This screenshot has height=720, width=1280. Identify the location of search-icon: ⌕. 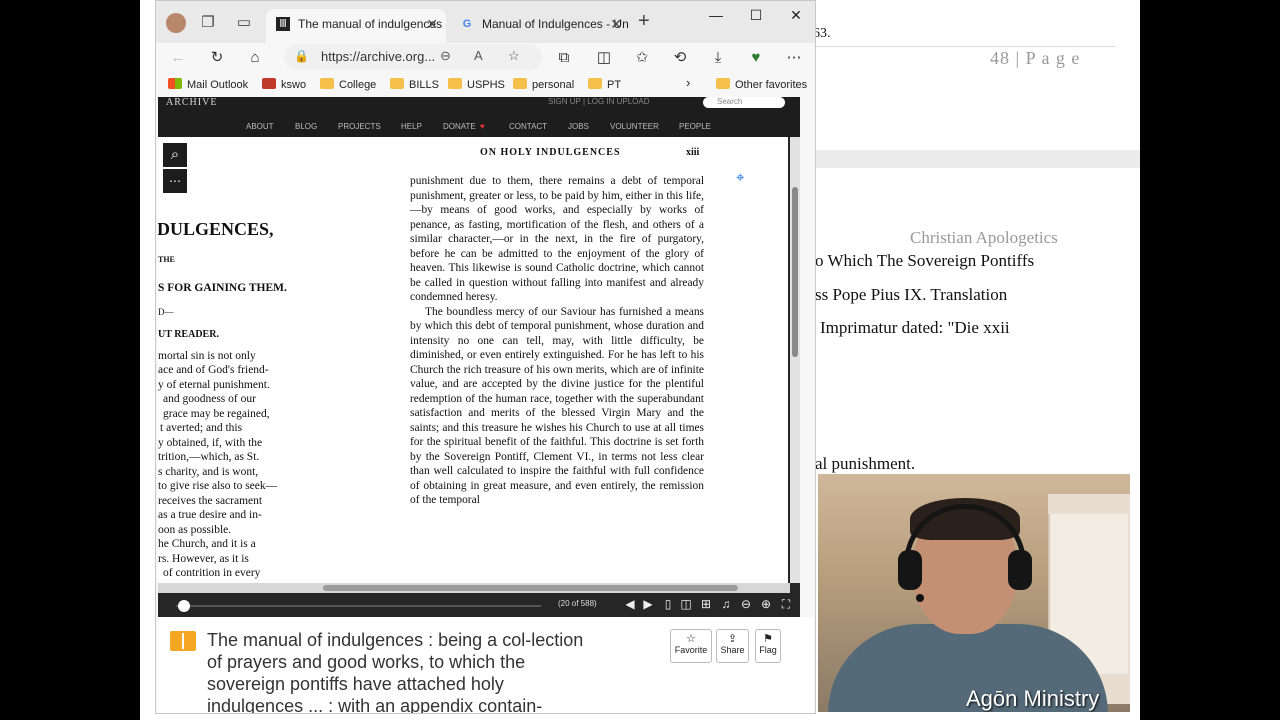
(175, 155).